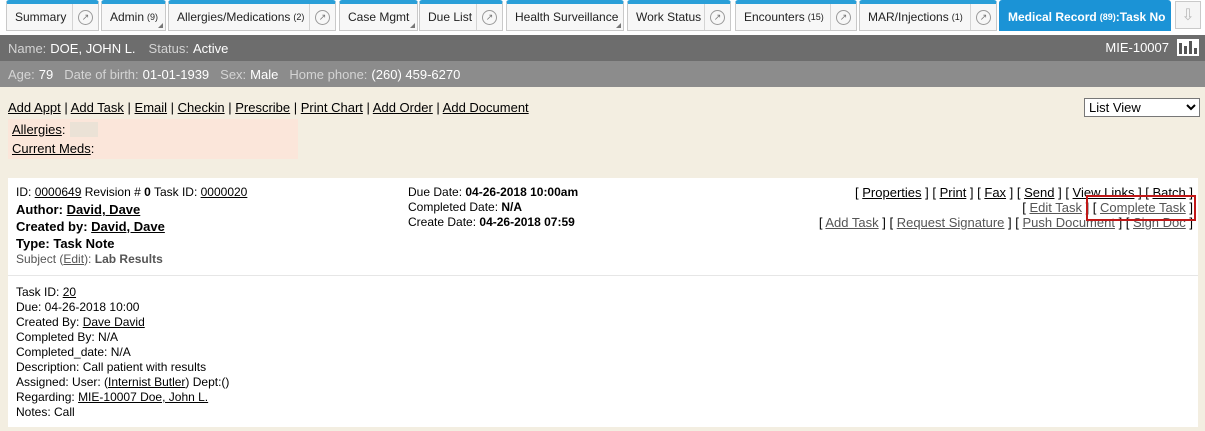 The width and height of the screenshot is (1205, 431). I want to click on tab-due-list: Due List ↗, so click(461, 15).